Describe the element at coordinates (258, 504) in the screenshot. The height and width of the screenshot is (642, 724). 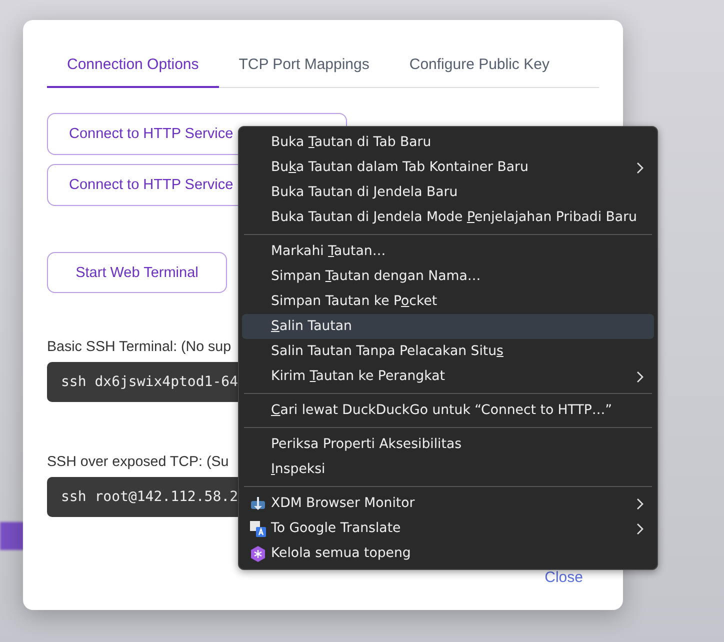
I see `download-icon` at that location.